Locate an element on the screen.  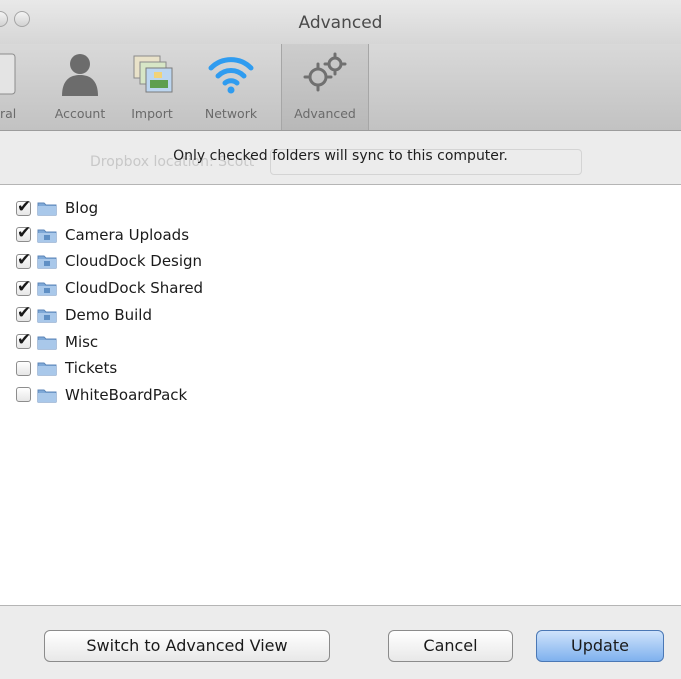
tab-general: ral is located at coordinates (15, 87).